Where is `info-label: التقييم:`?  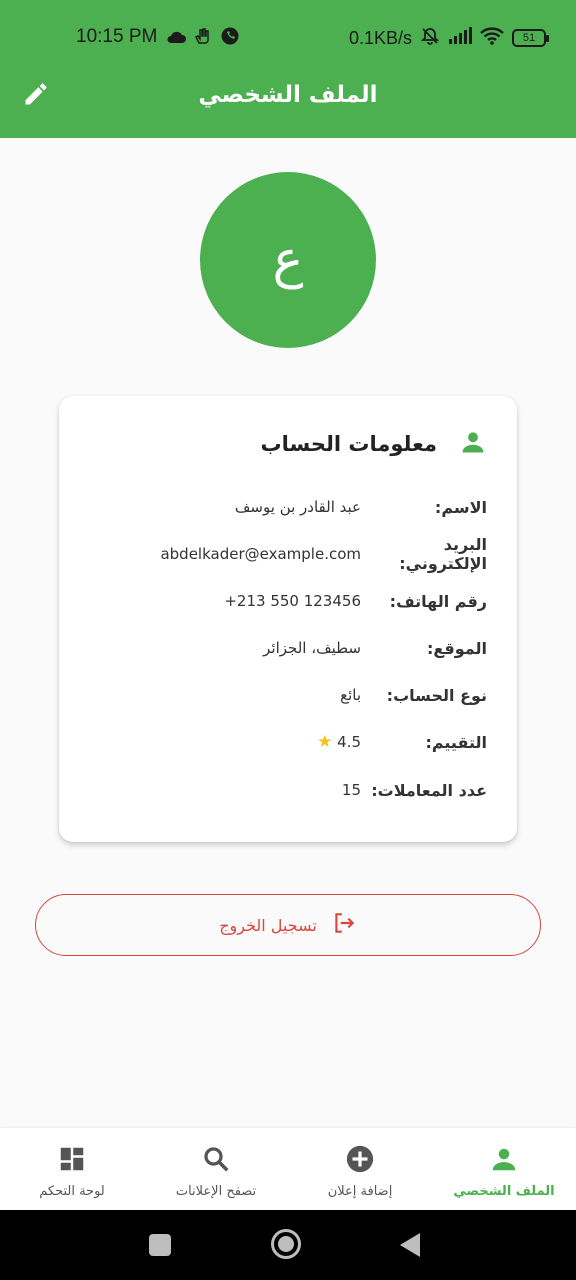
info-label: التقييم: is located at coordinates (456, 742).